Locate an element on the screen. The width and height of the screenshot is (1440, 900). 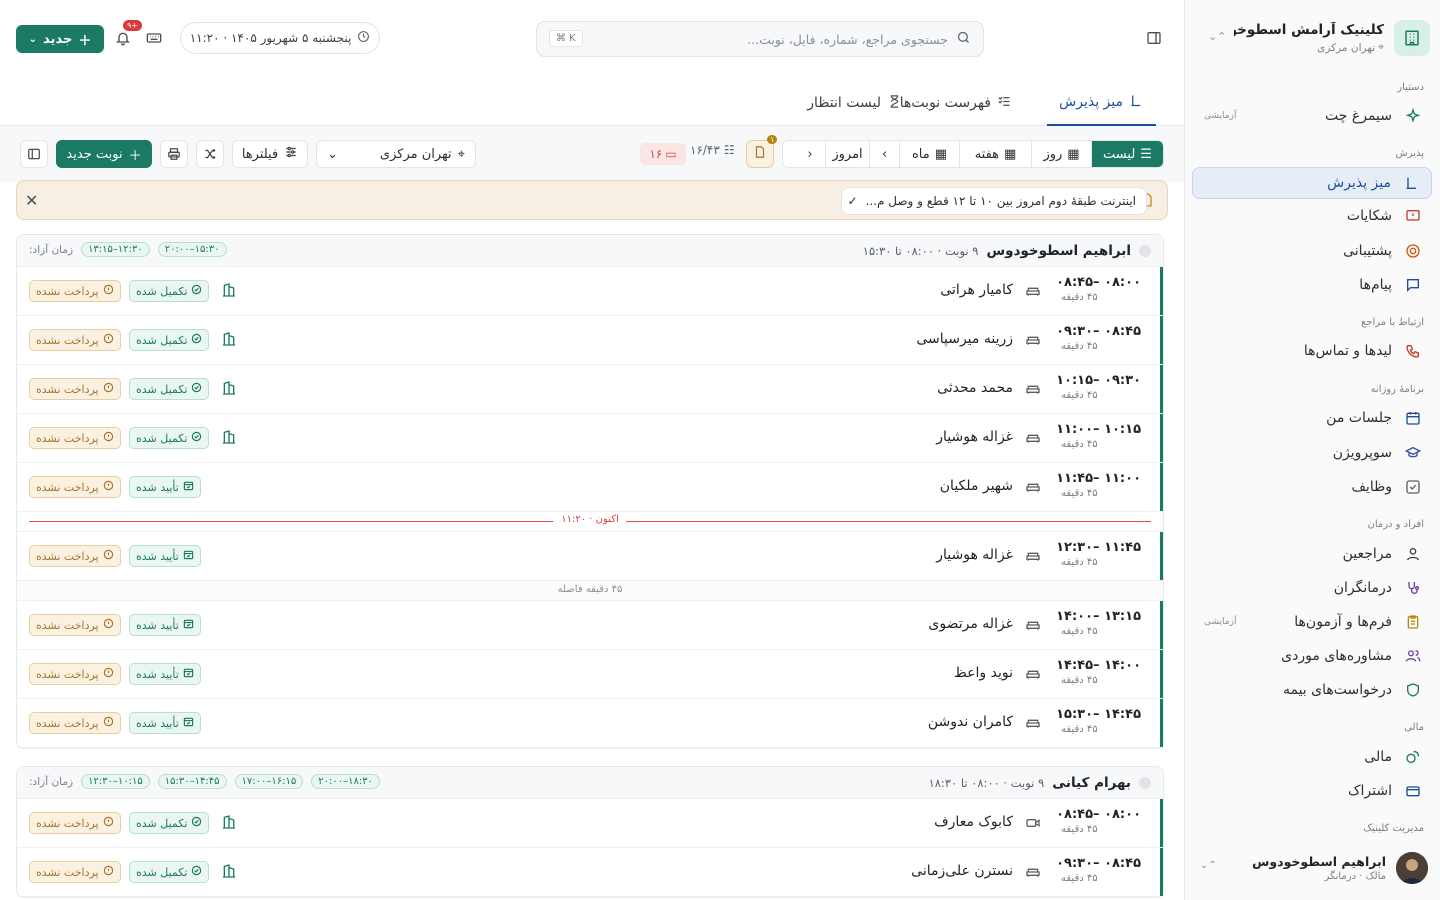
free-slot: ۱۲:۳۰–۱۳:۱۵ is located at coordinates (115, 249).